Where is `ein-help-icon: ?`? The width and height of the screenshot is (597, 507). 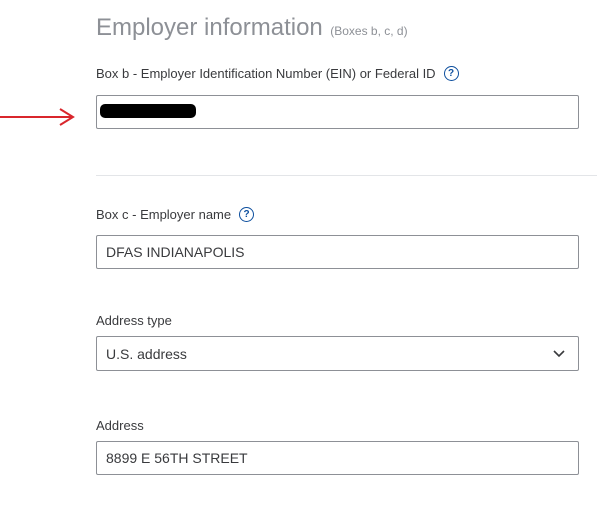 ein-help-icon: ? is located at coordinates (451, 73).